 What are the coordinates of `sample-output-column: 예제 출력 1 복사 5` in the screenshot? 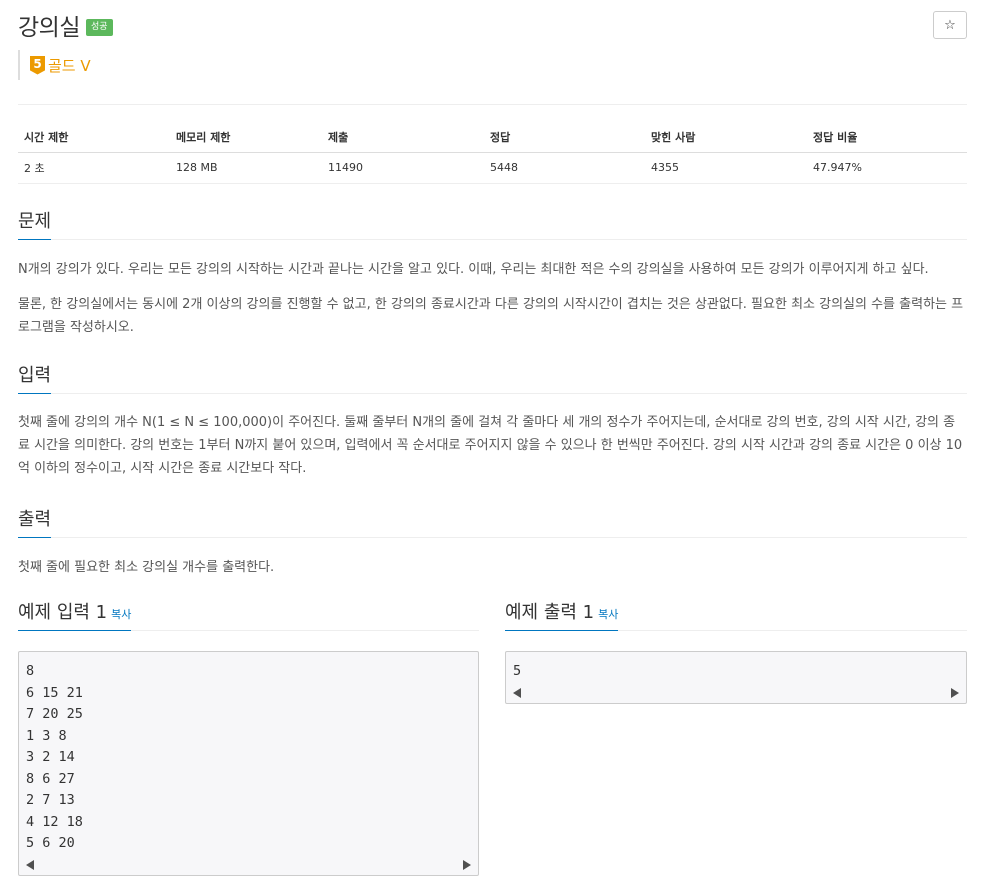 It's located at (736, 651).